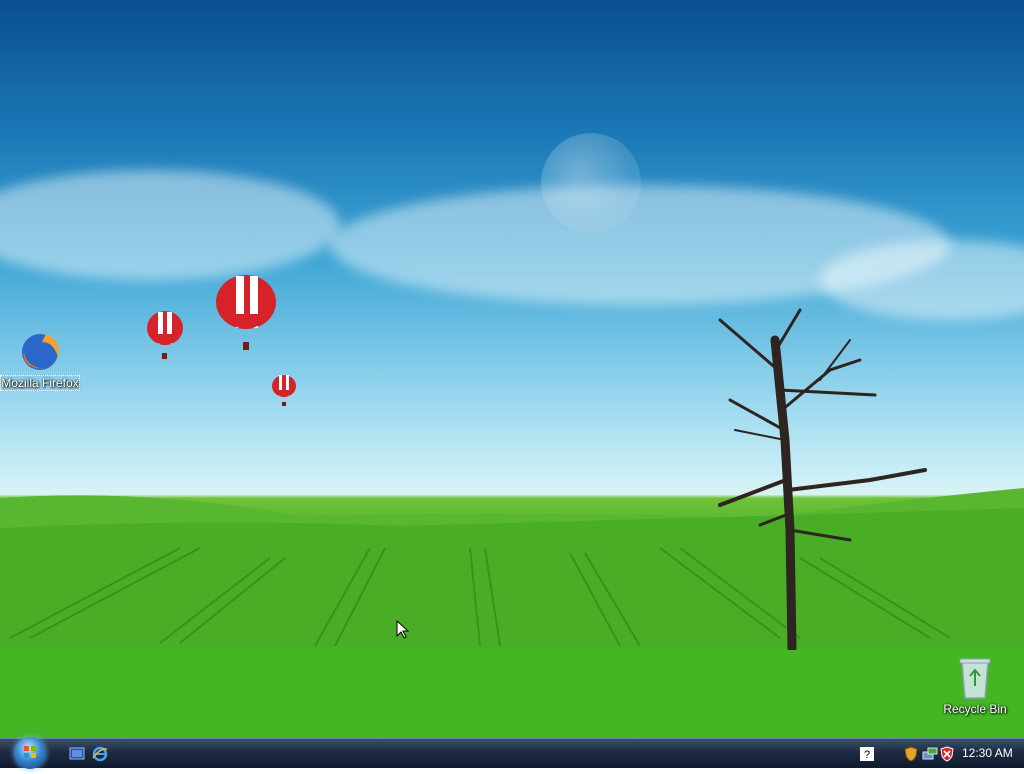 This screenshot has width=1024, height=774. I want to click on start-button, so click(30, 753).